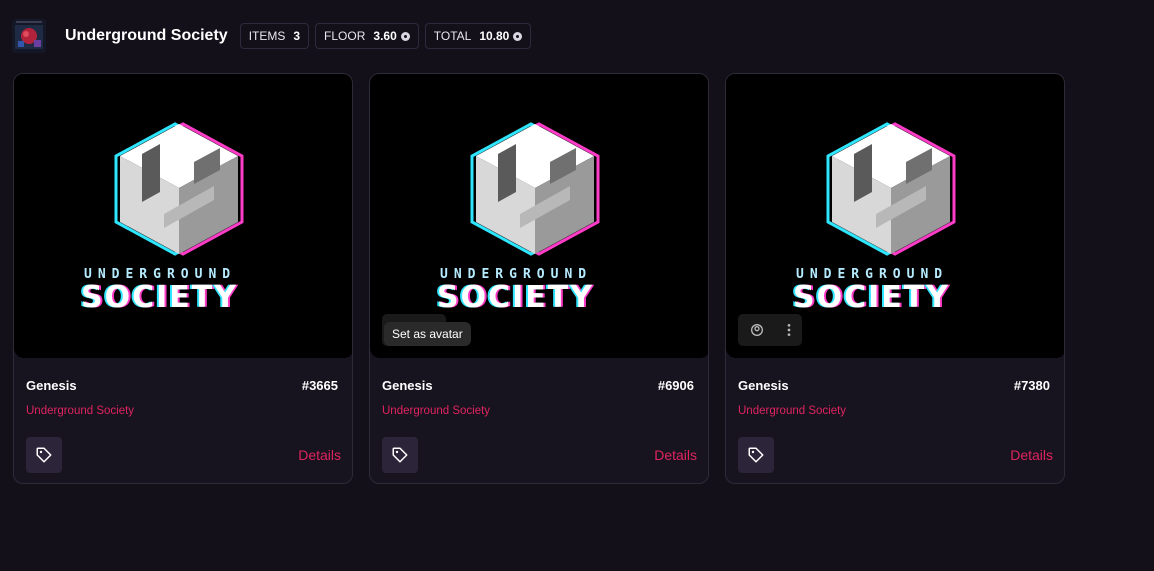 The height and width of the screenshot is (571, 1154). Describe the element at coordinates (267, 36) in the screenshot. I see `stat-items-label: ITEMS` at that location.